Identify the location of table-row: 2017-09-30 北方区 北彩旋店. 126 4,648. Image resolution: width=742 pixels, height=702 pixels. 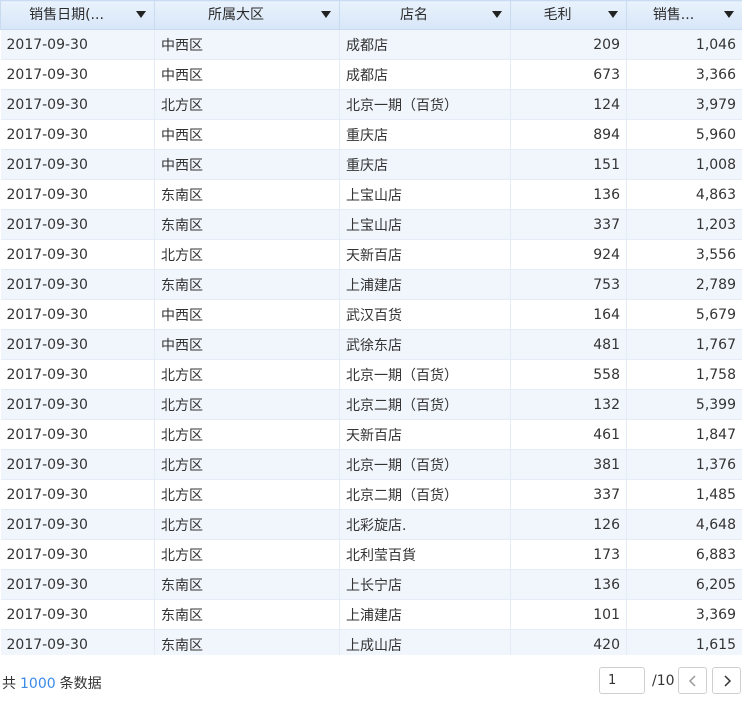
(371, 524).